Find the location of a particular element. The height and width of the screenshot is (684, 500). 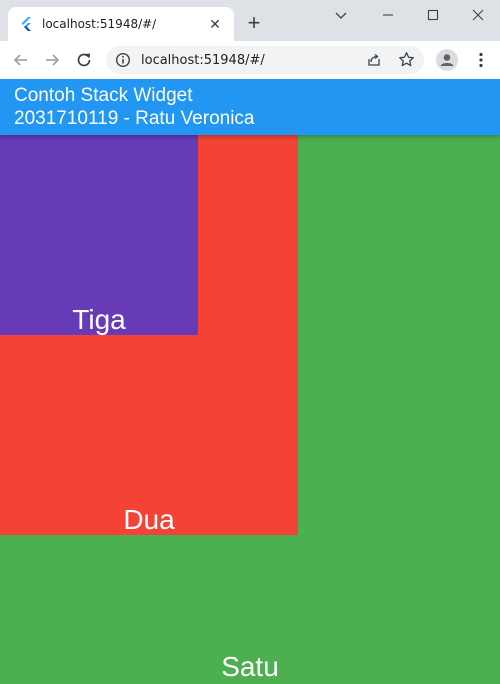

person-icon is located at coordinates (447, 60).